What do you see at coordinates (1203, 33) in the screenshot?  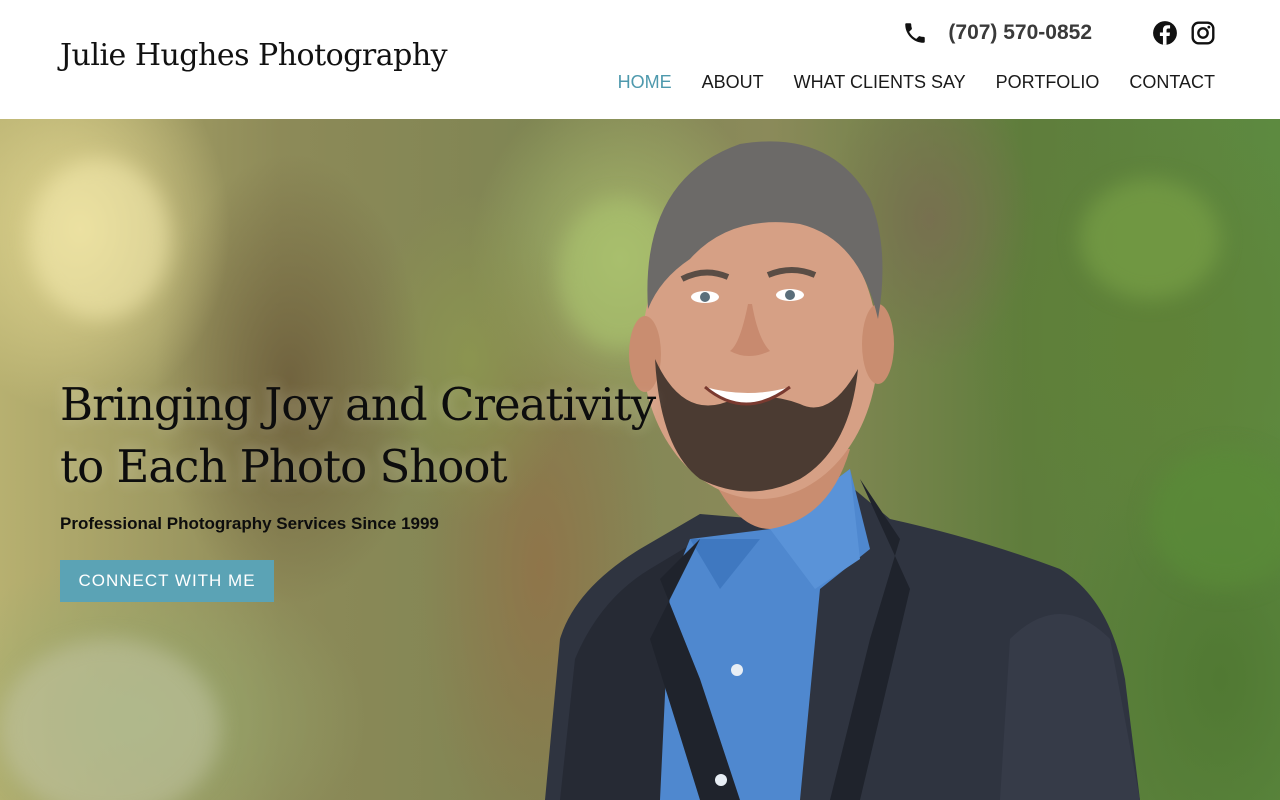 I see `instagram-icon` at bounding box center [1203, 33].